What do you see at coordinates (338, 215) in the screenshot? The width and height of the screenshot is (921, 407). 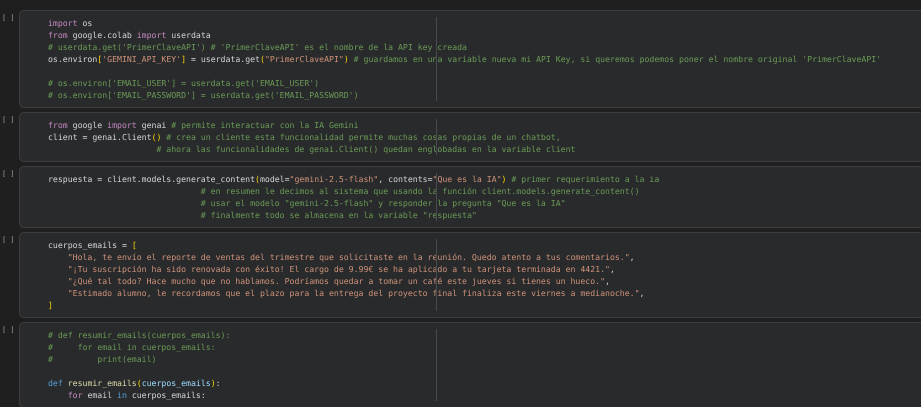 I see `code-line: # finalmente todo se almacena en la variable "respuesta"` at bounding box center [338, 215].